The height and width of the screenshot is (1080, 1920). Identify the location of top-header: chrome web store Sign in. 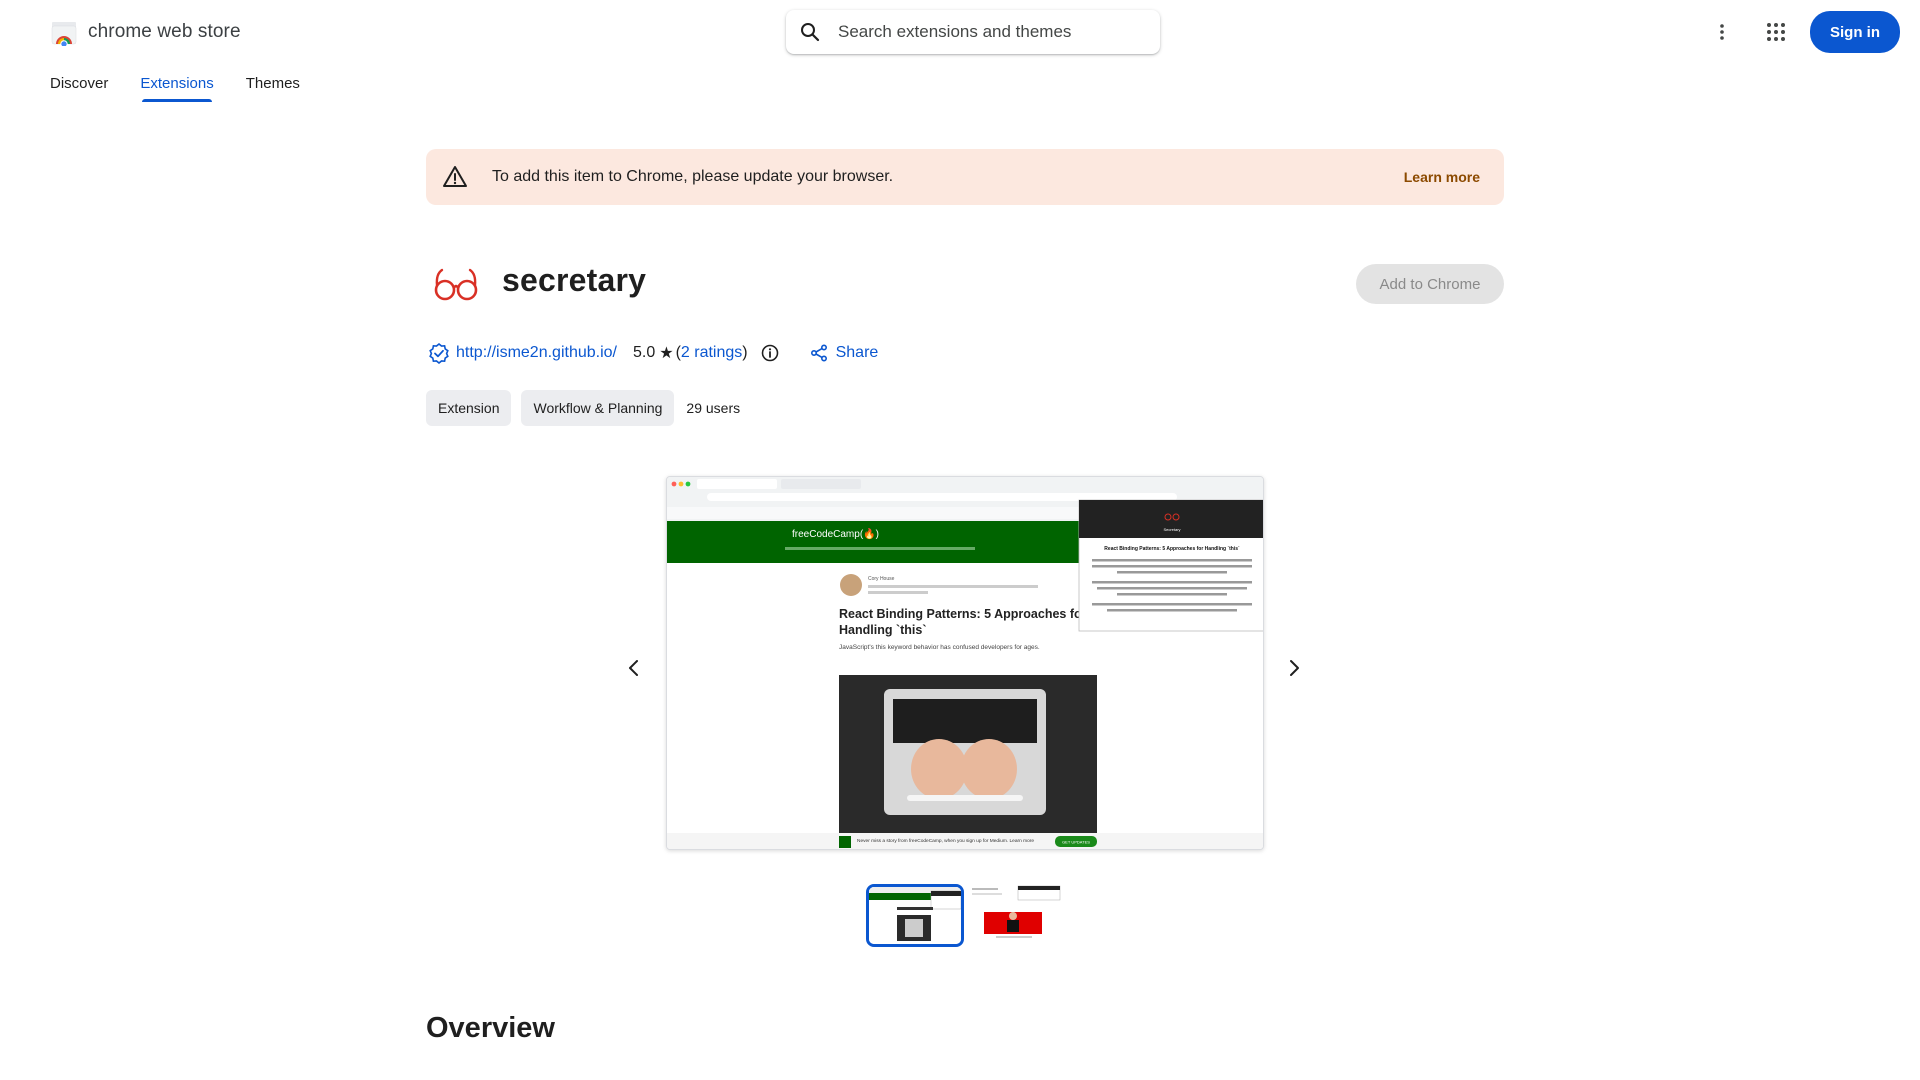
(960, 32).